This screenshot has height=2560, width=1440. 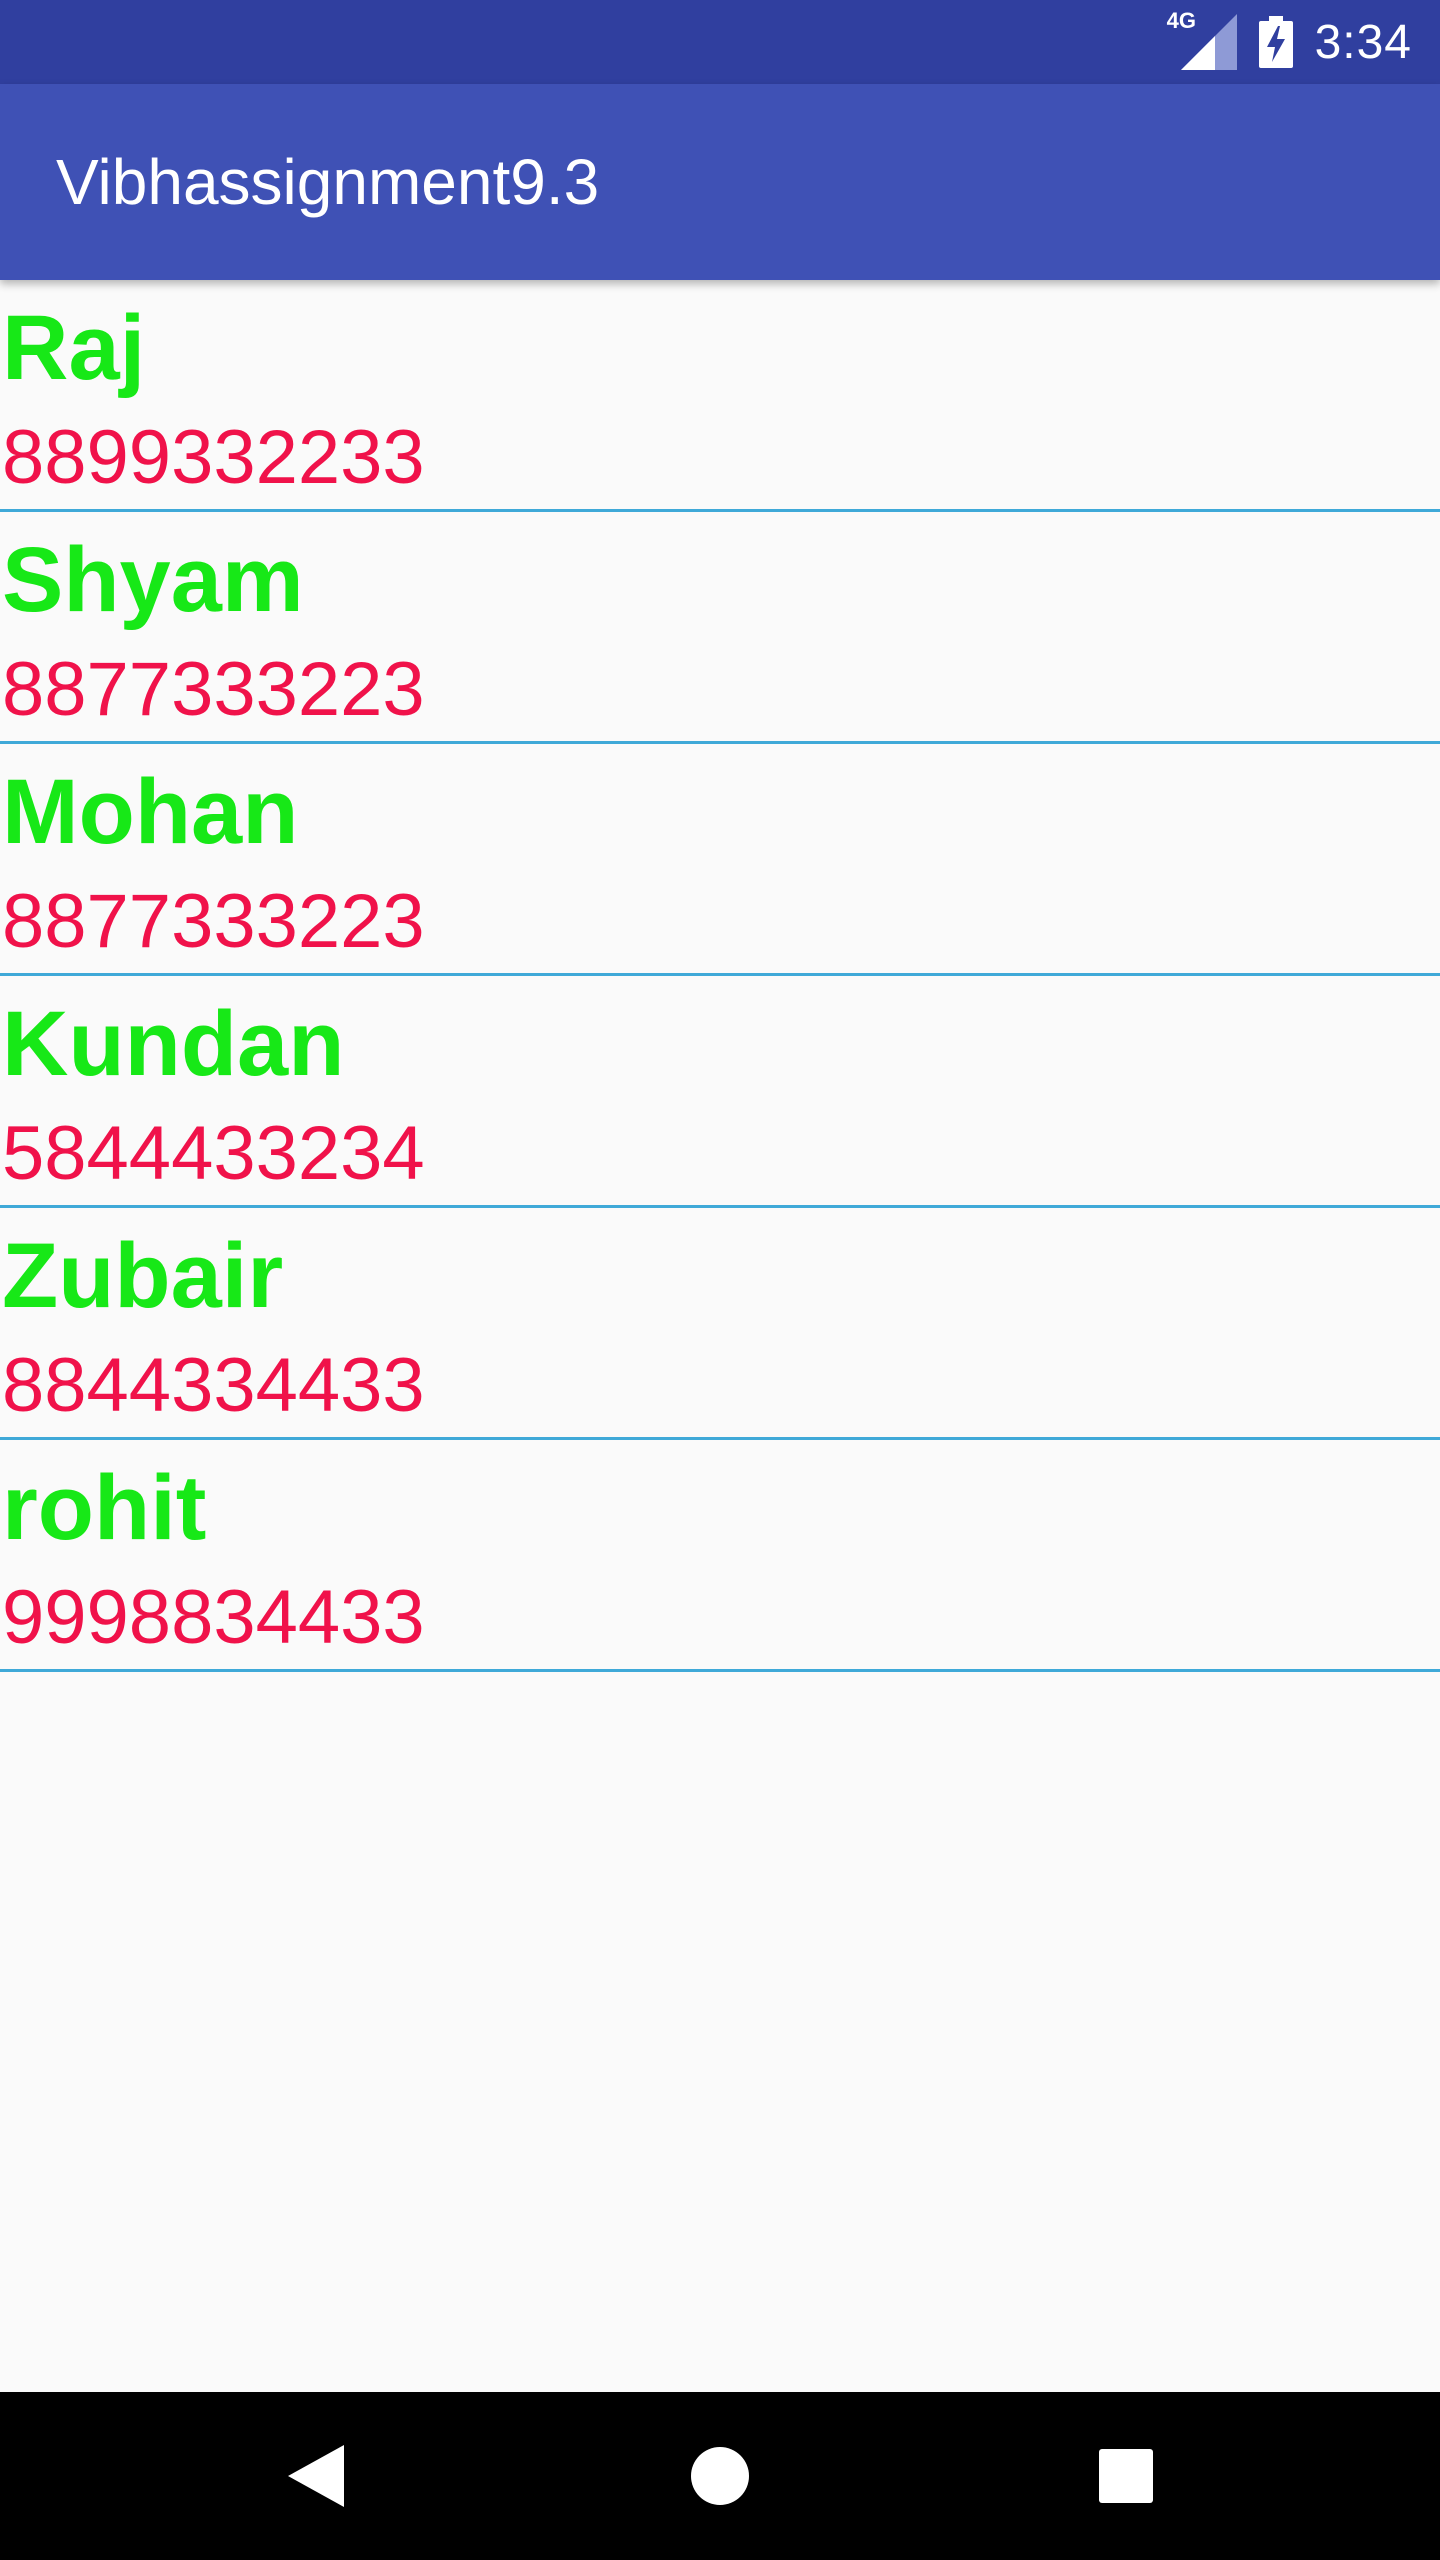 I want to click on contact-name: rohit, so click(x=104, y=1508).